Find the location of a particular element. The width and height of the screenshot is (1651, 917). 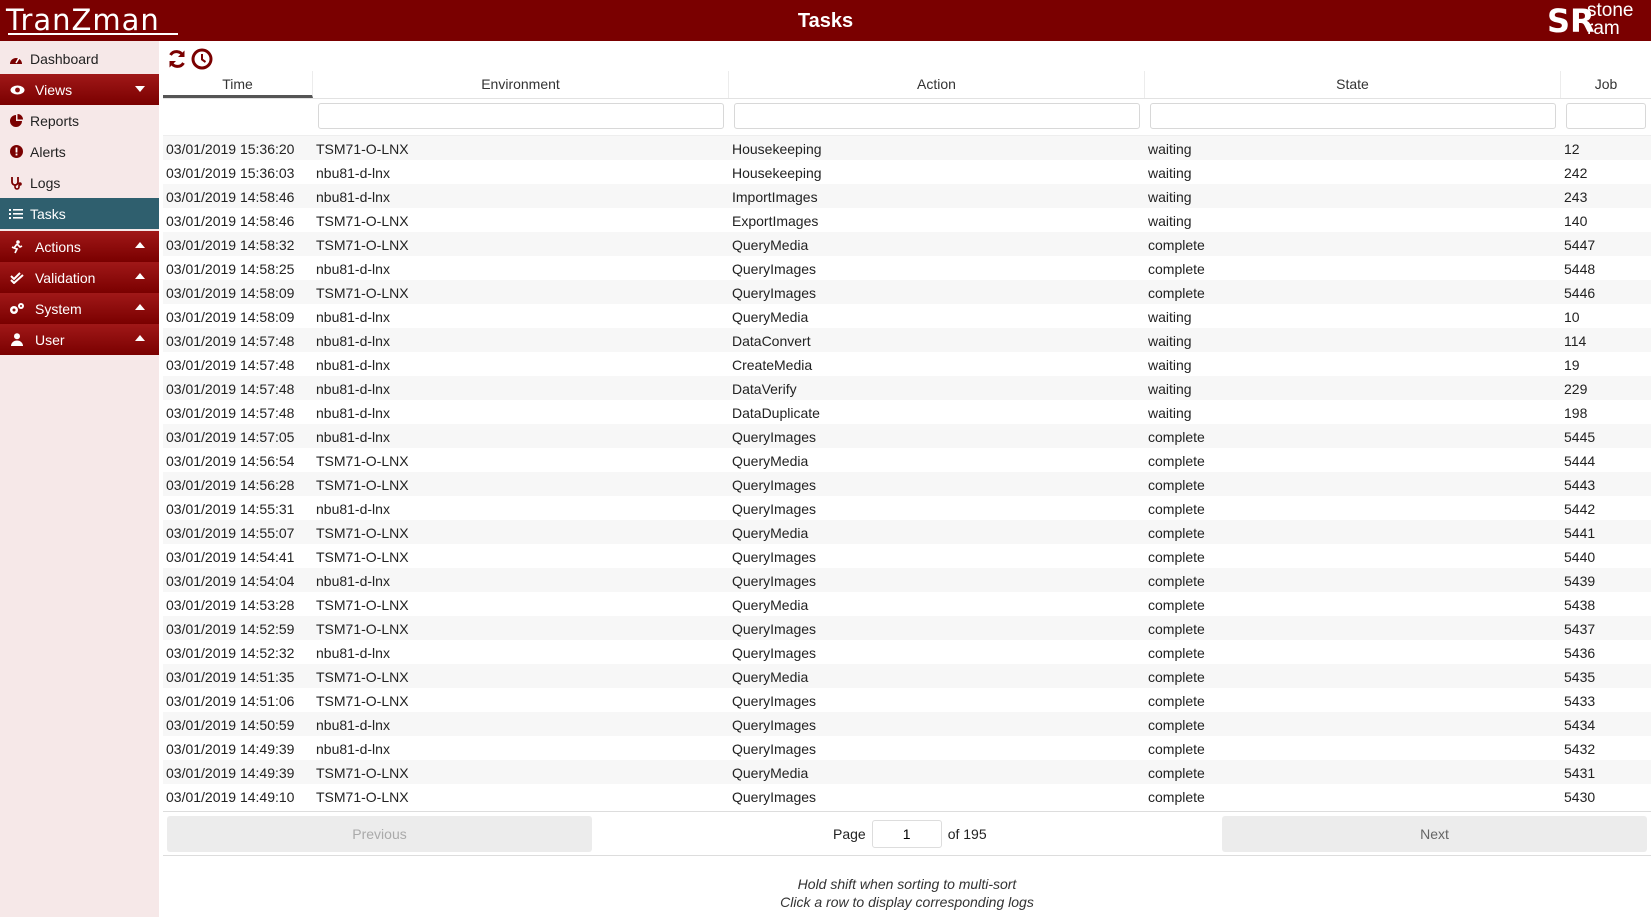

sidebar-item-reports: Reports is located at coordinates (79, 120).